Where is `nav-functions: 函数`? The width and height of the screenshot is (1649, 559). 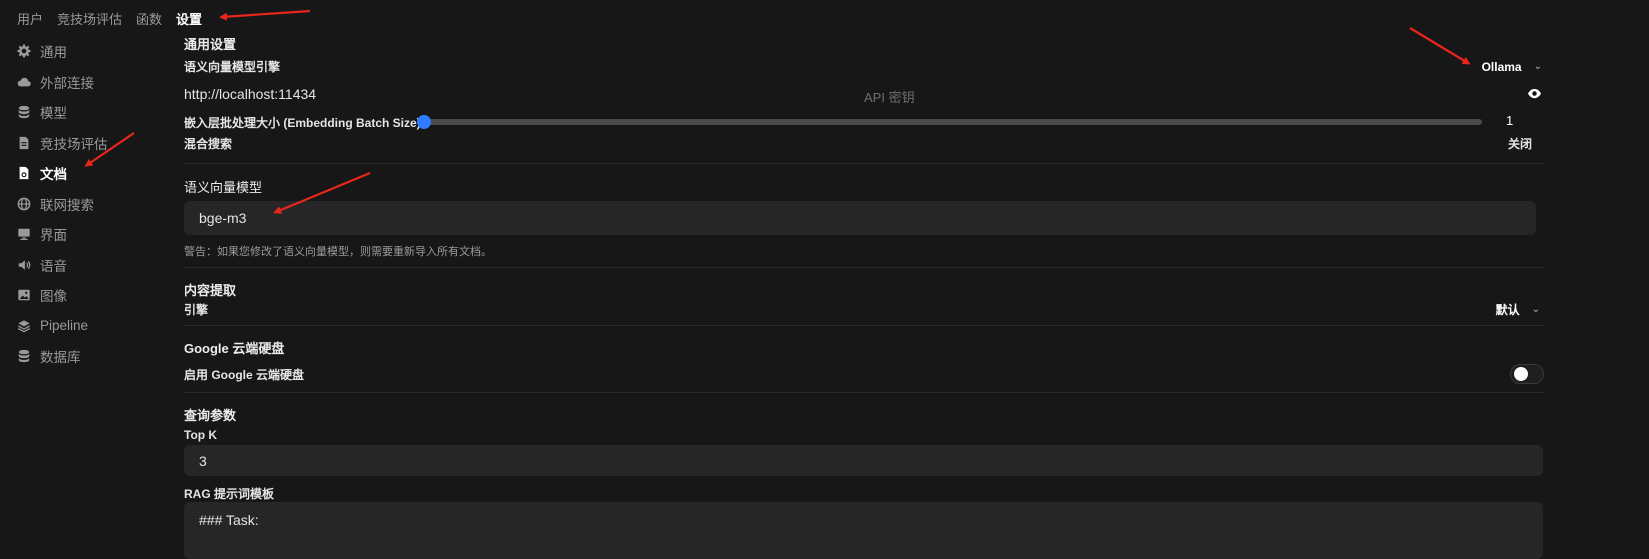 nav-functions: 函数 is located at coordinates (149, 18).